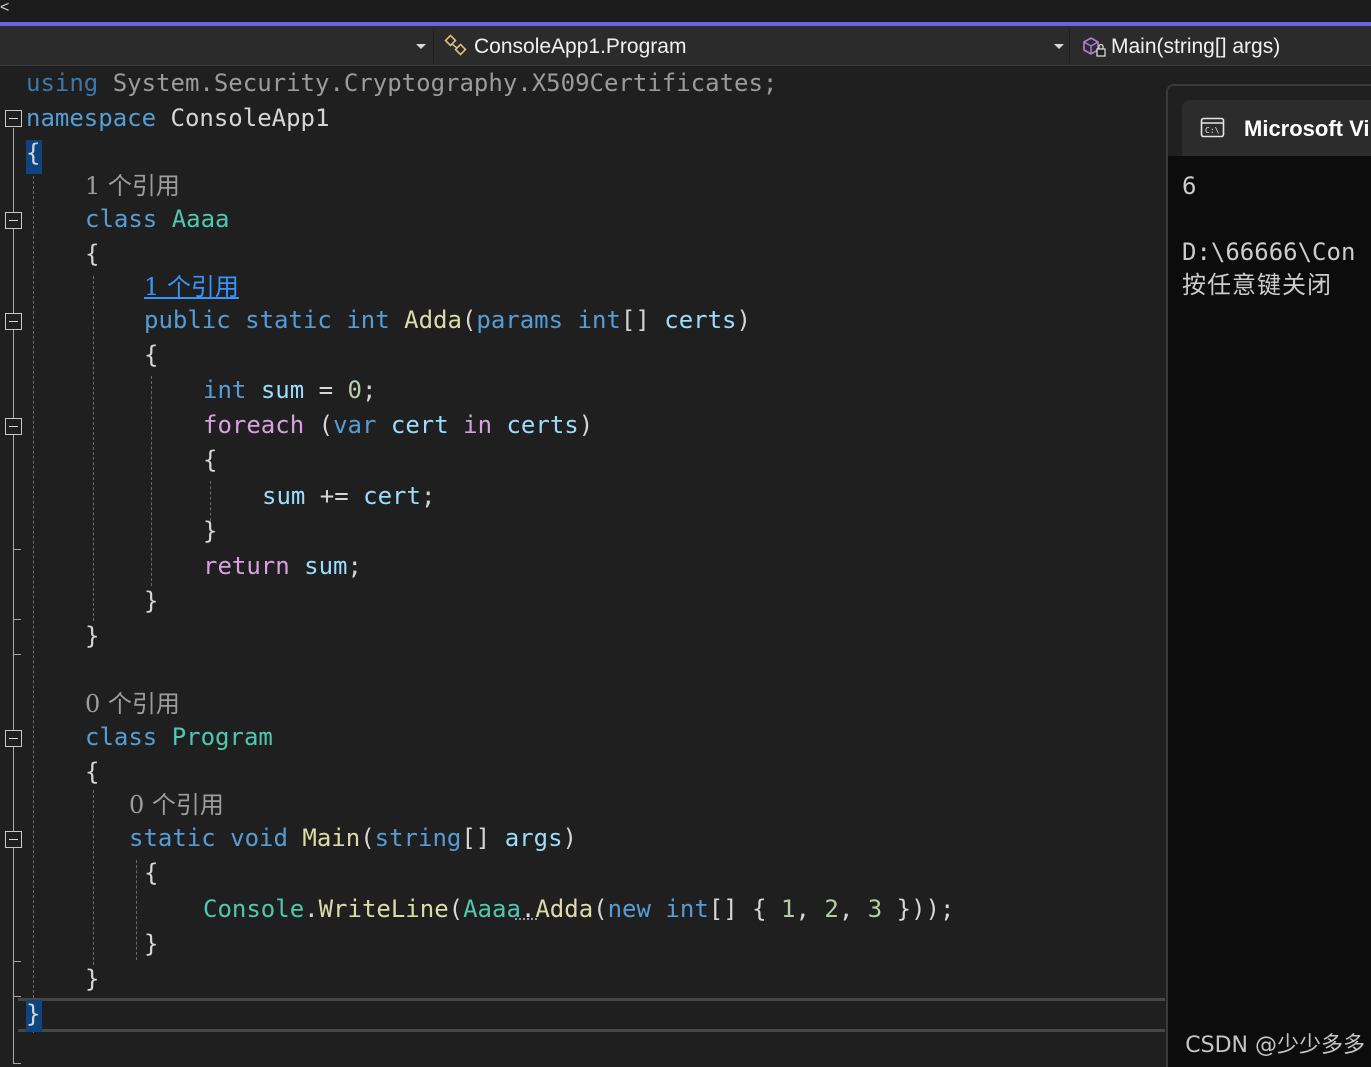  I want to click on keyword-static: static, so click(288, 320).